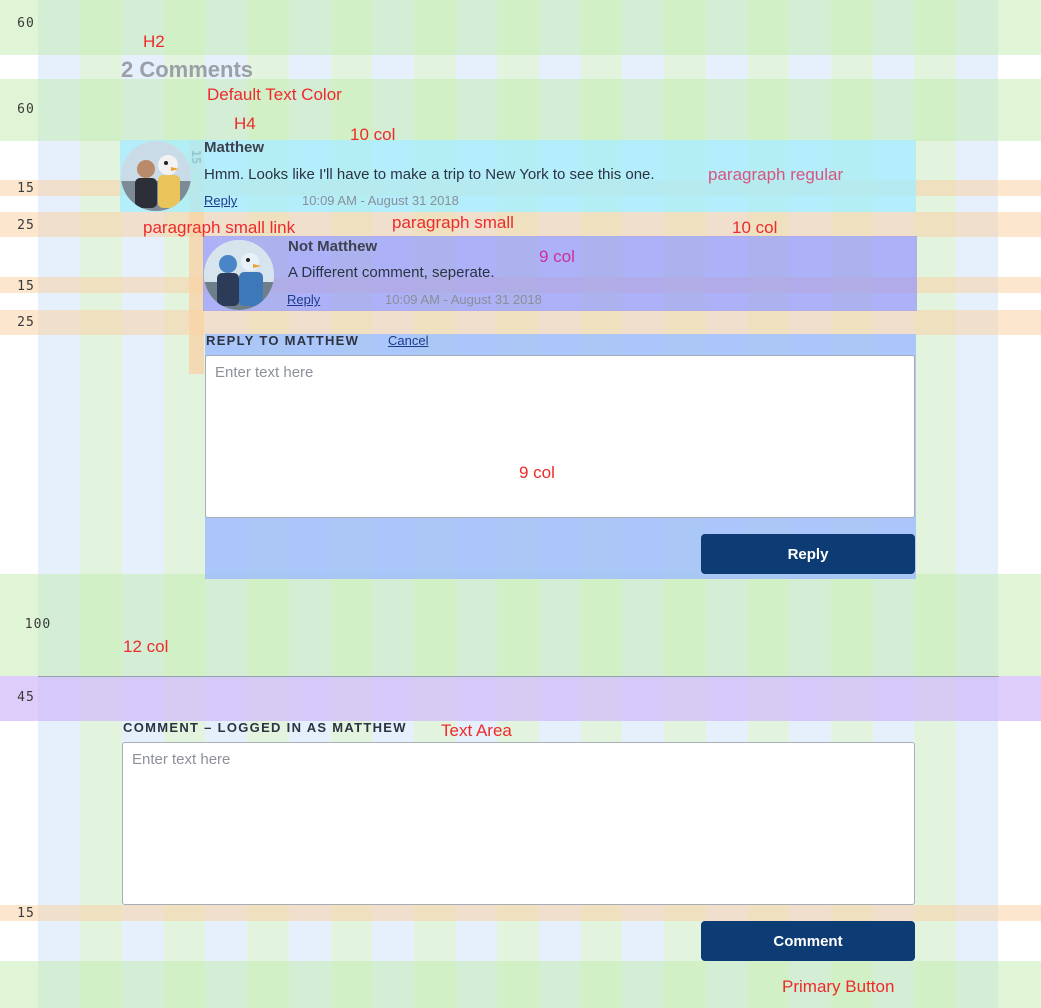 The height and width of the screenshot is (1008, 1041). Describe the element at coordinates (283, 340) in the screenshot. I see `reply-form-heading: REPLY TO MATTHEW` at that location.